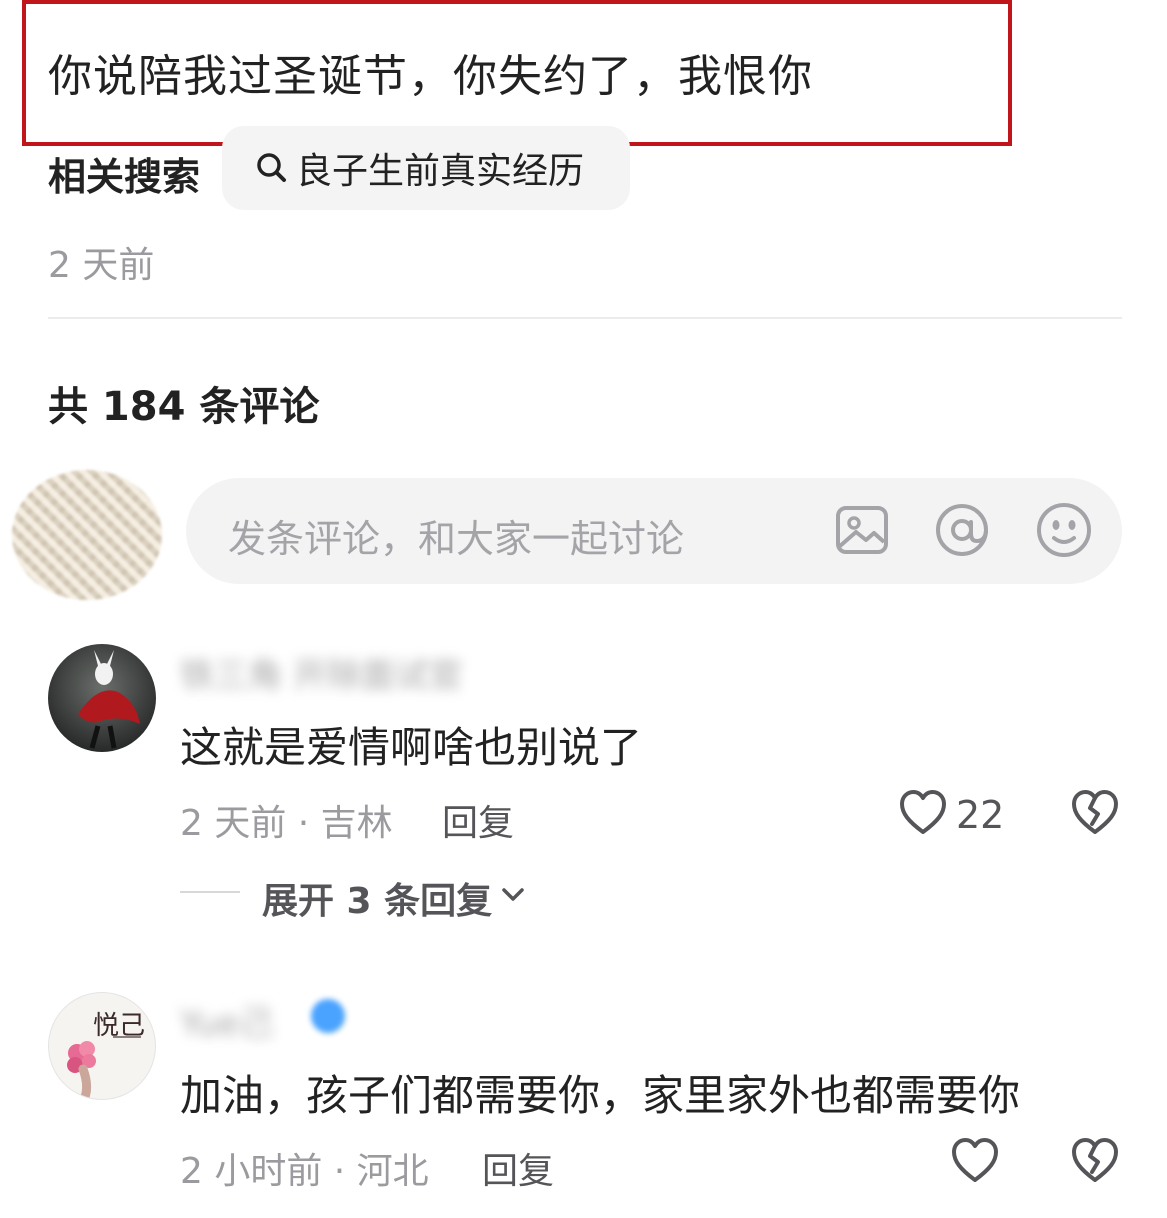 The image size is (1167, 1218). I want to click on comment-avatar: 悦己, so click(102, 1046).